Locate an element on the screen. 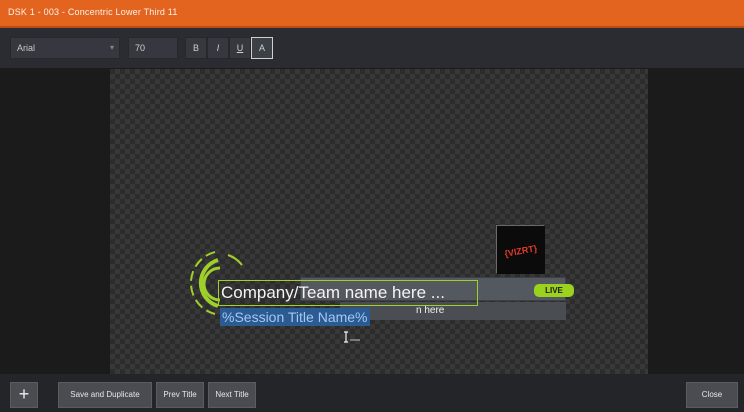 The image size is (744, 412). window-titlebar: DSK 1 - 003 - Concentric Lower Third 11 is located at coordinates (372, 14).